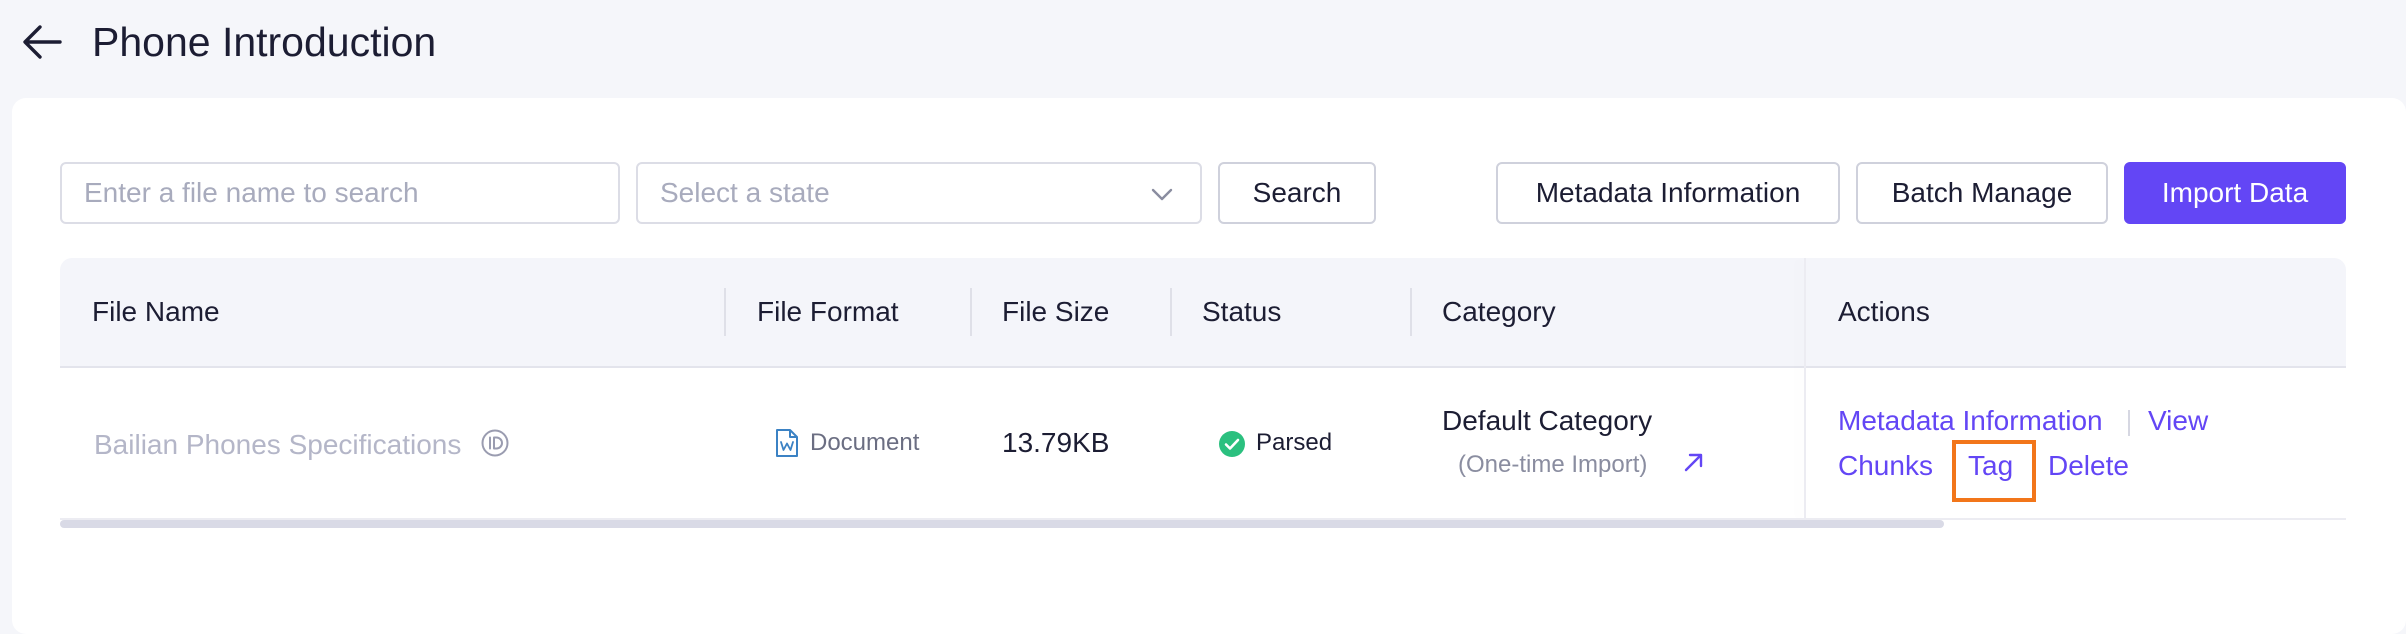  Describe the element at coordinates (1499, 312) in the screenshot. I see `column-header-category: Category` at that location.